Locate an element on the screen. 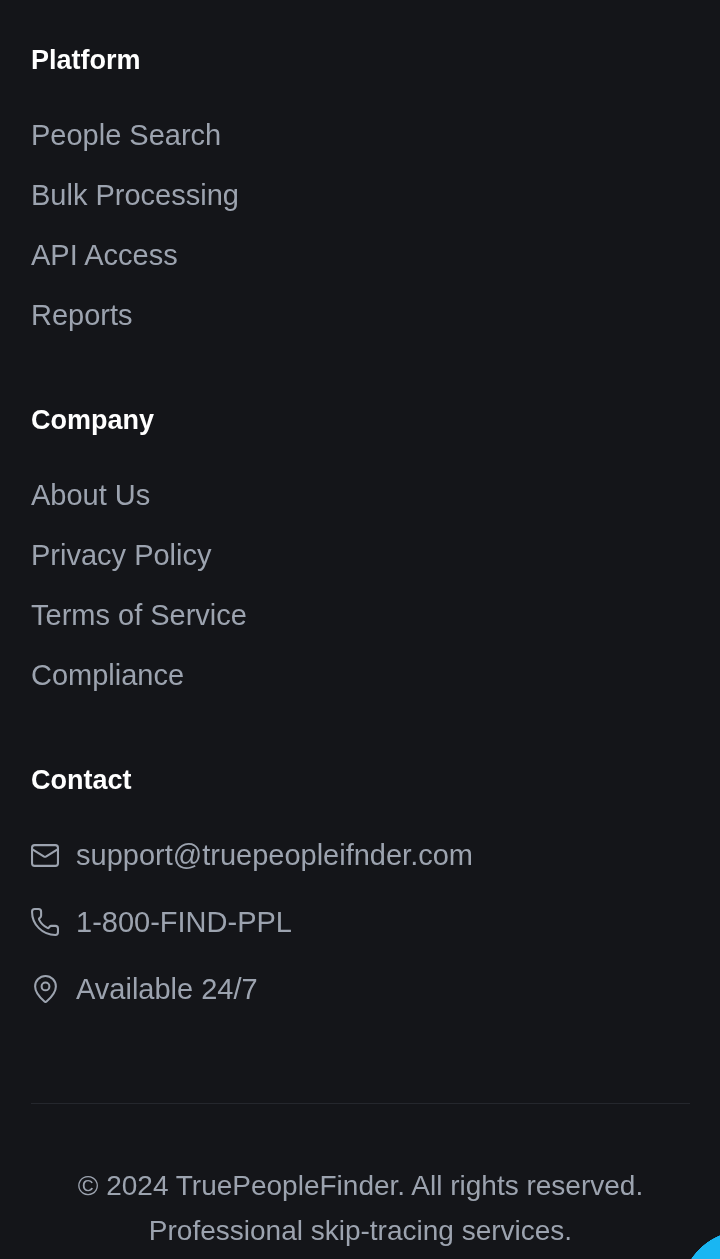 The width and height of the screenshot is (720, 1259). footer-link: About Us is located at coordinates (91, 495).